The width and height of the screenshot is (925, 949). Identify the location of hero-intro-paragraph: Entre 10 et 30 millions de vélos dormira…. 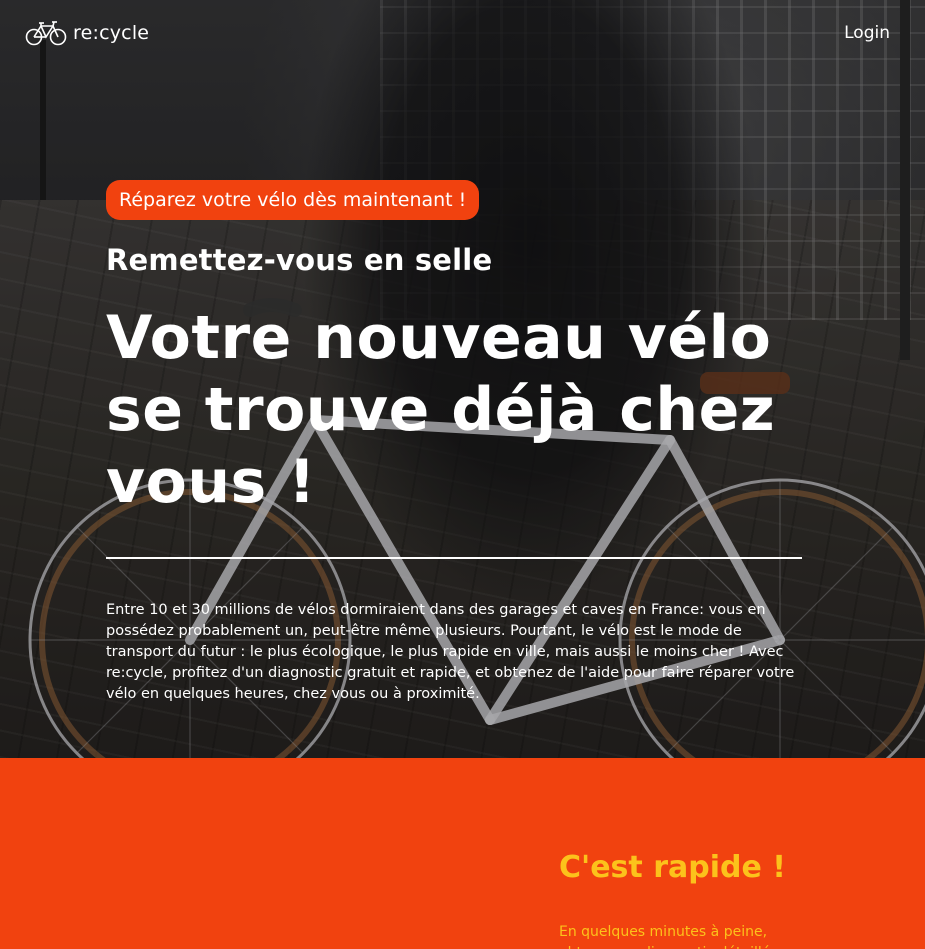
(450, 652).